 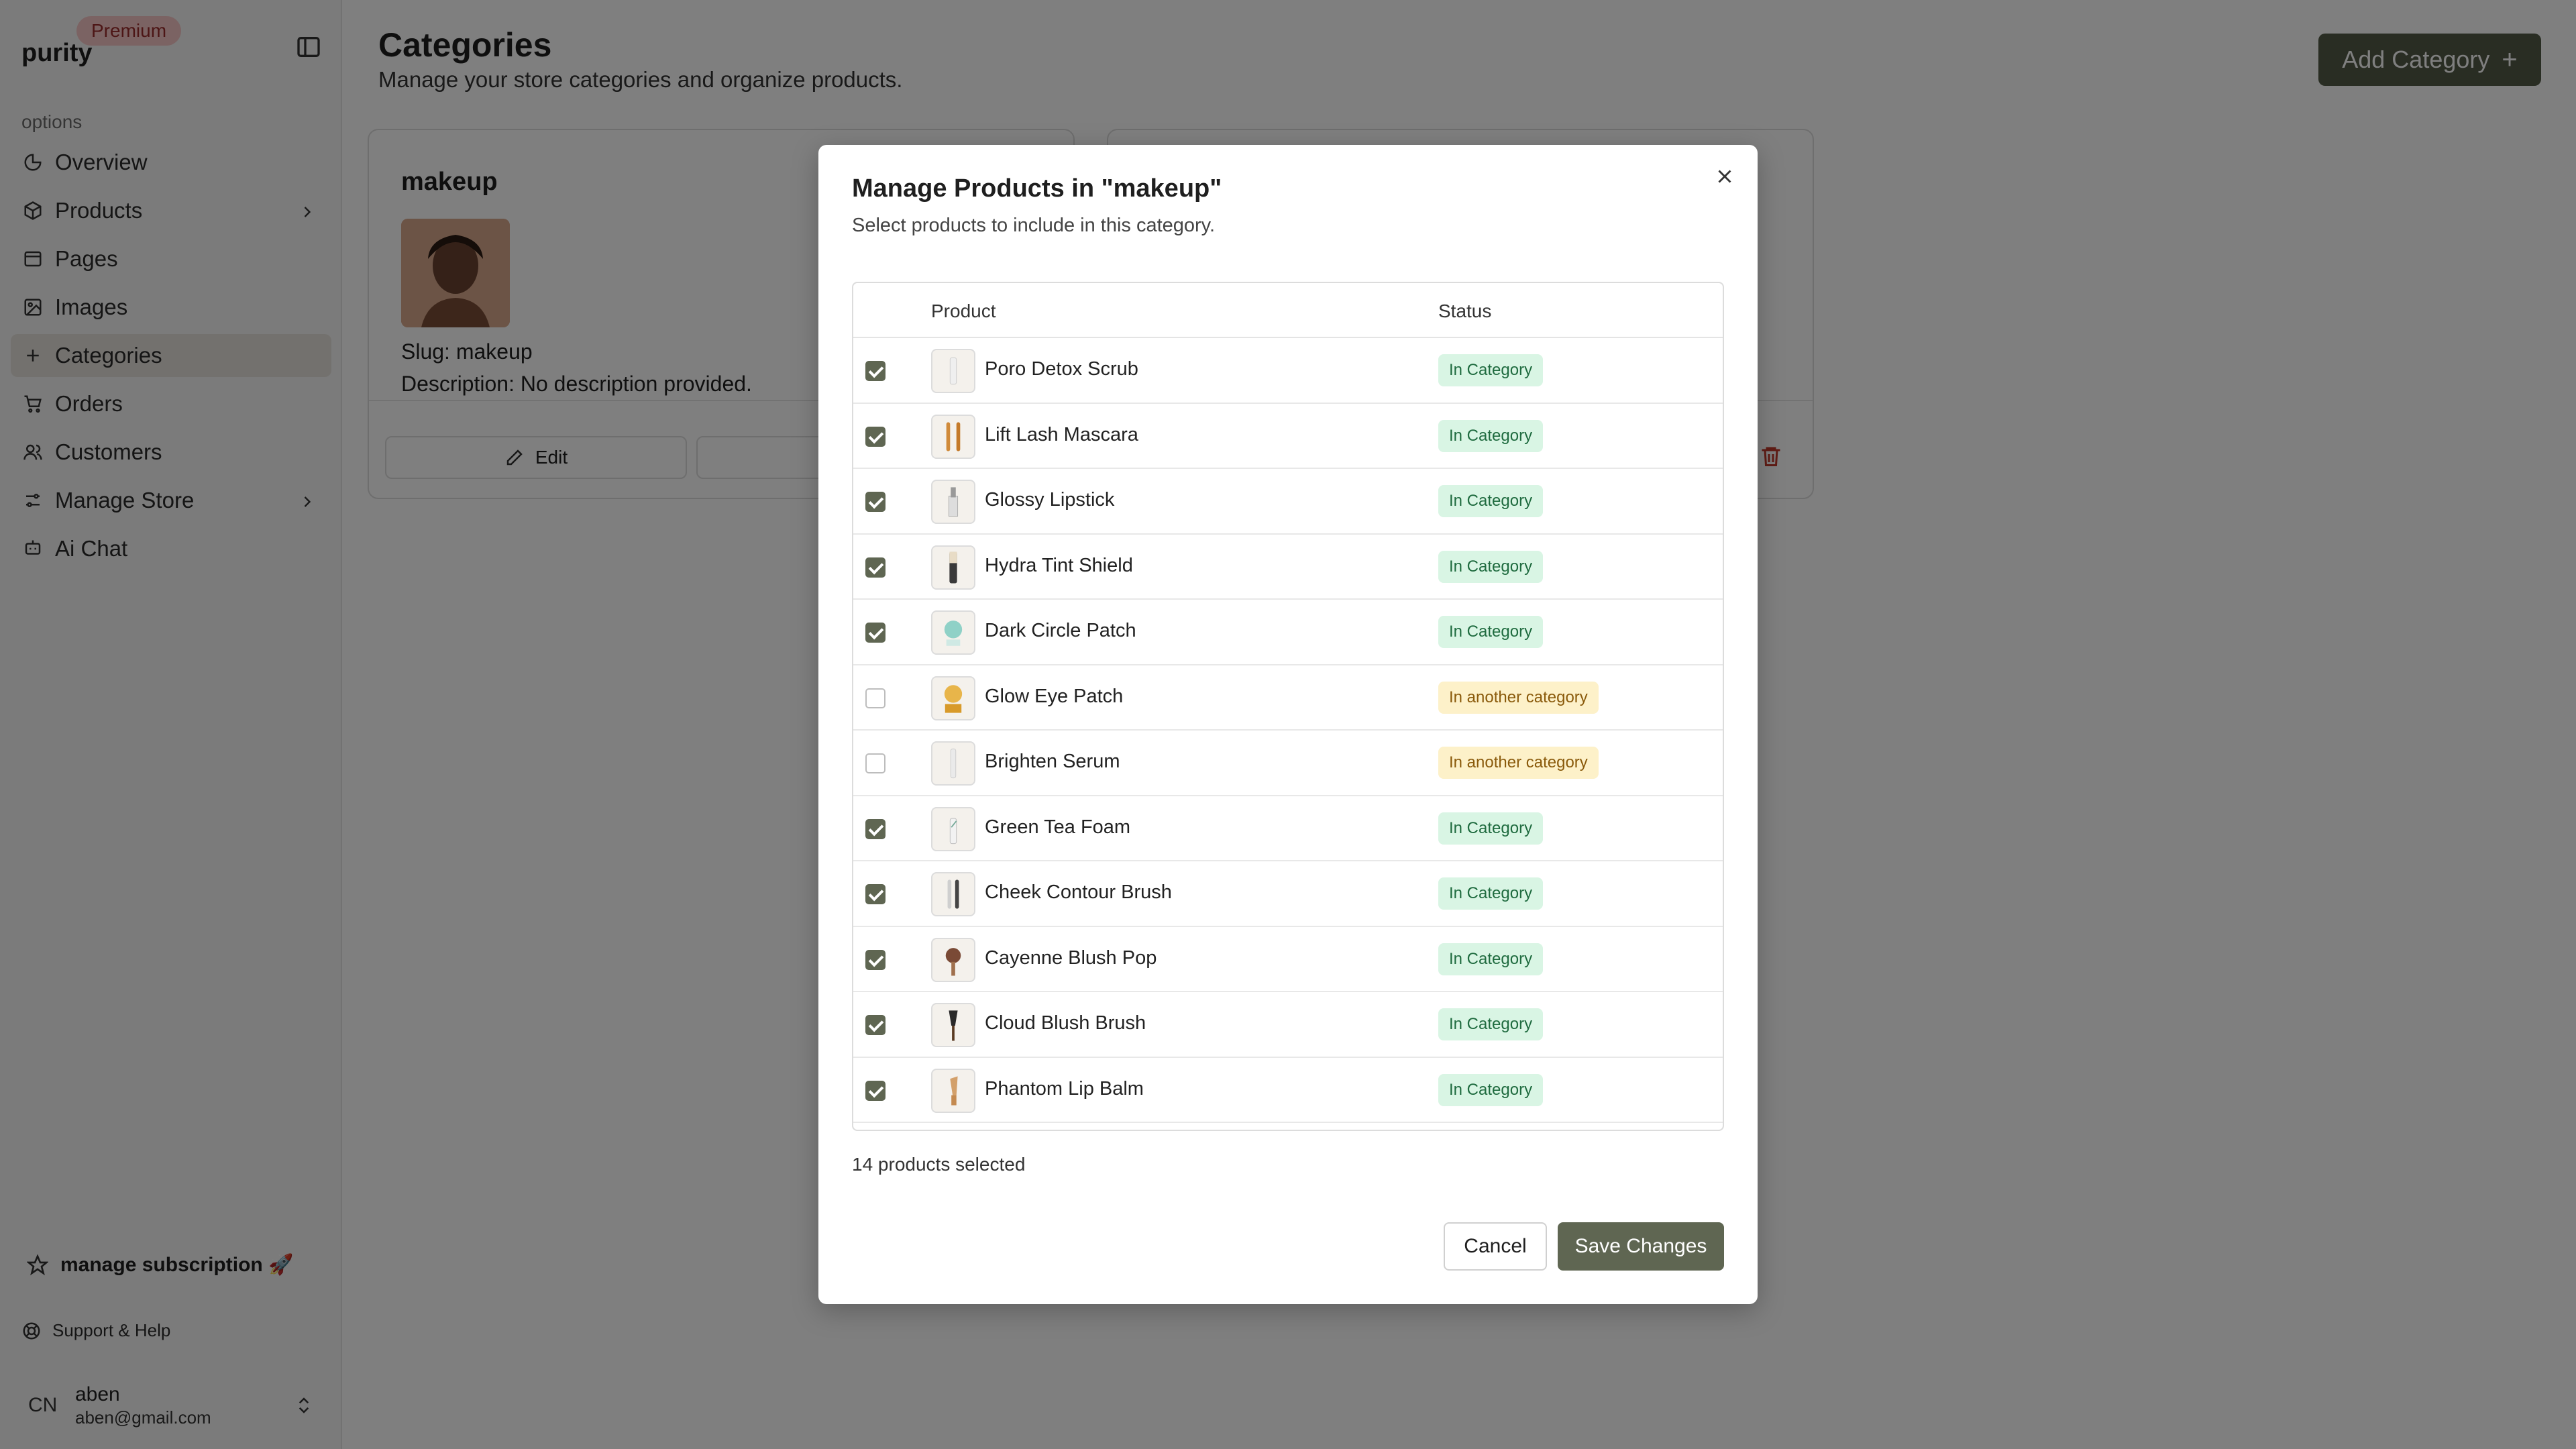 What do you see at coordinates (1052, 761) in the screenshot?
I see `product-name: Brighten Serum` at bounding box center [1052, 761].